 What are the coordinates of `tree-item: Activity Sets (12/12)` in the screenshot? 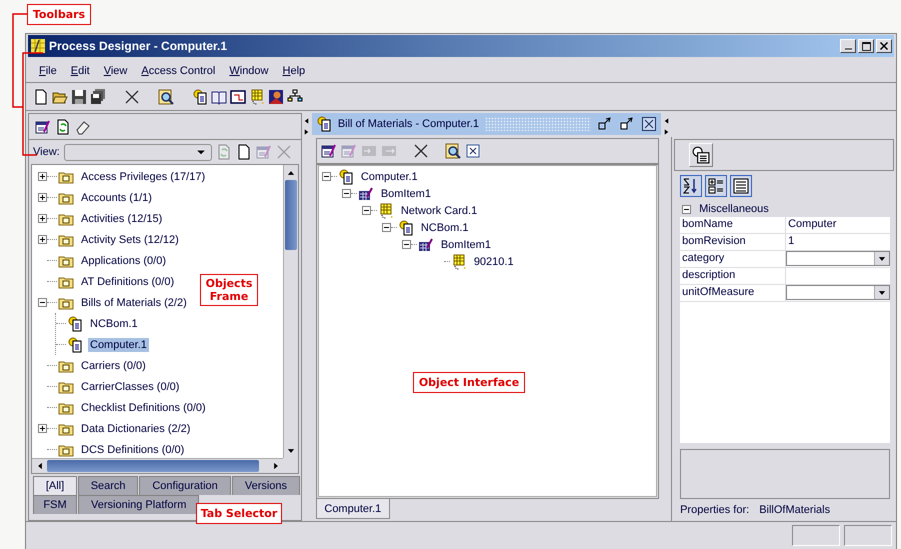 It's located at (130, 239).